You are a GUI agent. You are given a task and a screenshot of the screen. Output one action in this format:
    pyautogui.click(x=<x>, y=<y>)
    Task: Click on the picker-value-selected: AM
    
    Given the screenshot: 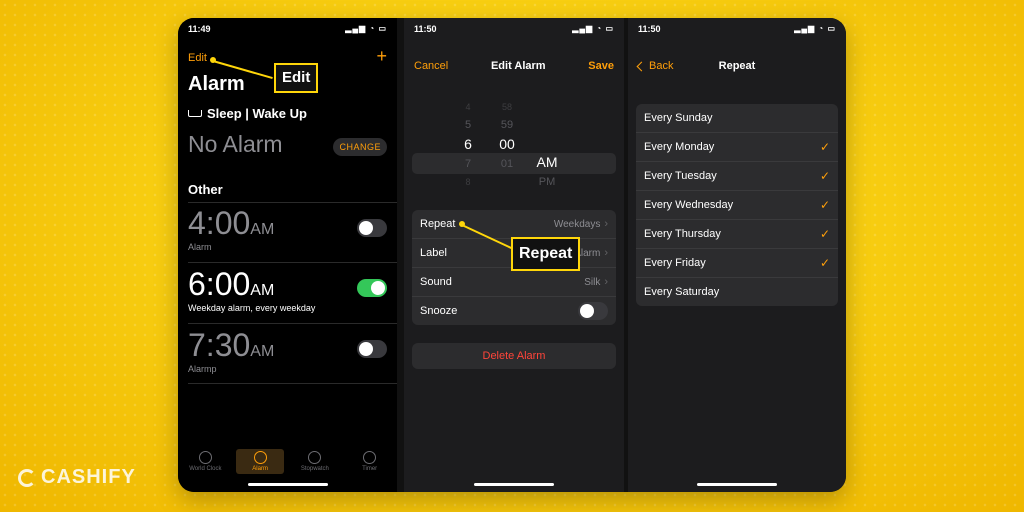 What is the action you would take?
    pyautogui.click(x=547, y=162)
    